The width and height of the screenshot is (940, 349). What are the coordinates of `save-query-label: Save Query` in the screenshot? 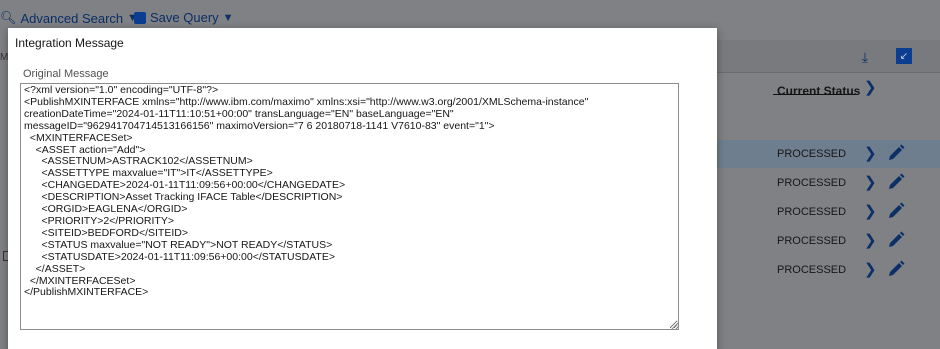 It's located at (184, 17).